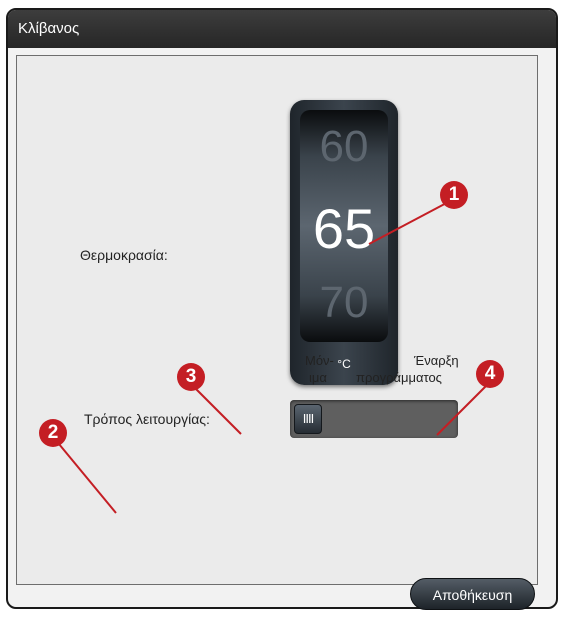 The height and width of the screenshot is (617, 566). I want to click on callout-2-line, so click(85, 475).